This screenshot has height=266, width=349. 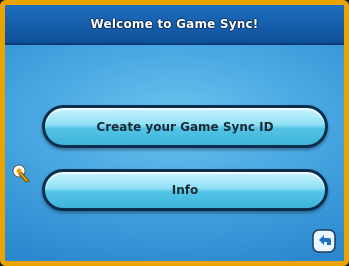 I want to click on info-label: Info, so click(x=185, y=190).